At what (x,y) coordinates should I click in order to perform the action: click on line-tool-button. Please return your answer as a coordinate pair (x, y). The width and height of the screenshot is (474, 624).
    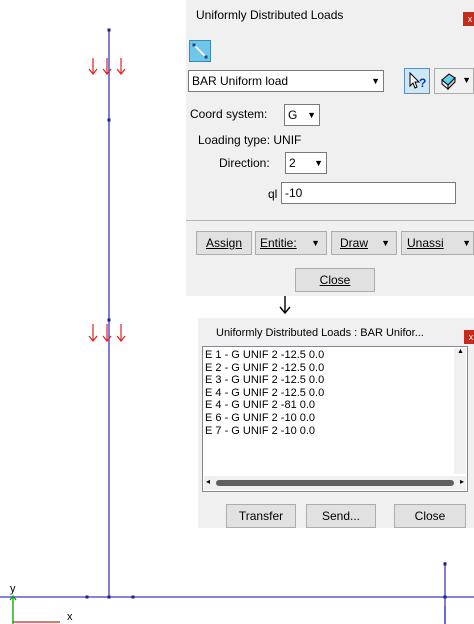
    Looking at the image, I should click on (200, 51).